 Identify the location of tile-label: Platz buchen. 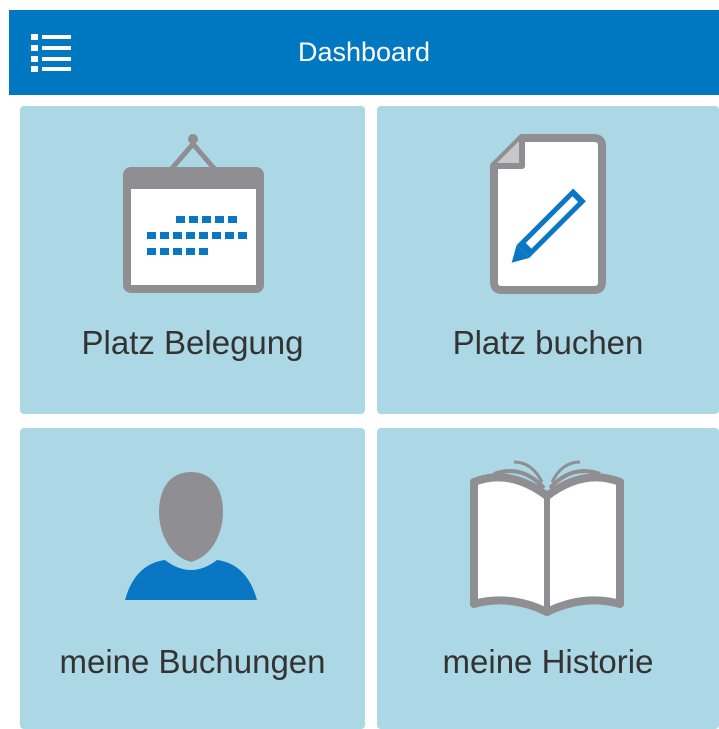
(548, 342).